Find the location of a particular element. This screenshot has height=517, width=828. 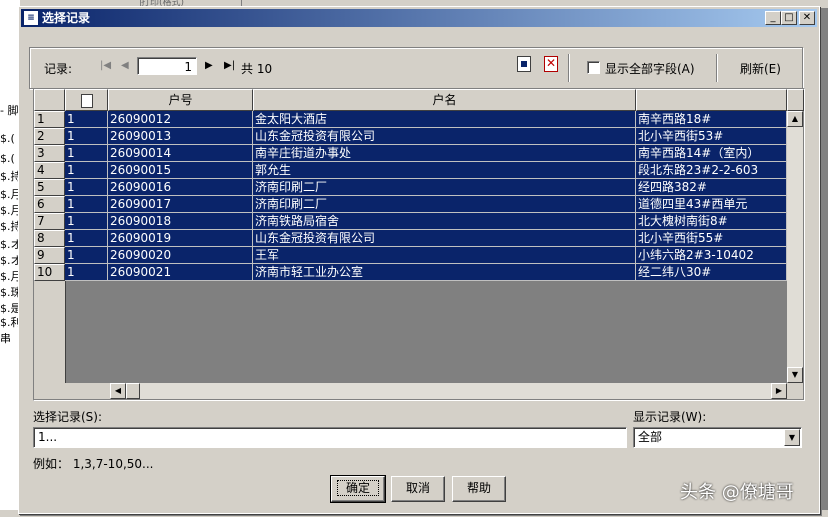

horizontal-scroll-thumb is located at coordinates (133, 391).